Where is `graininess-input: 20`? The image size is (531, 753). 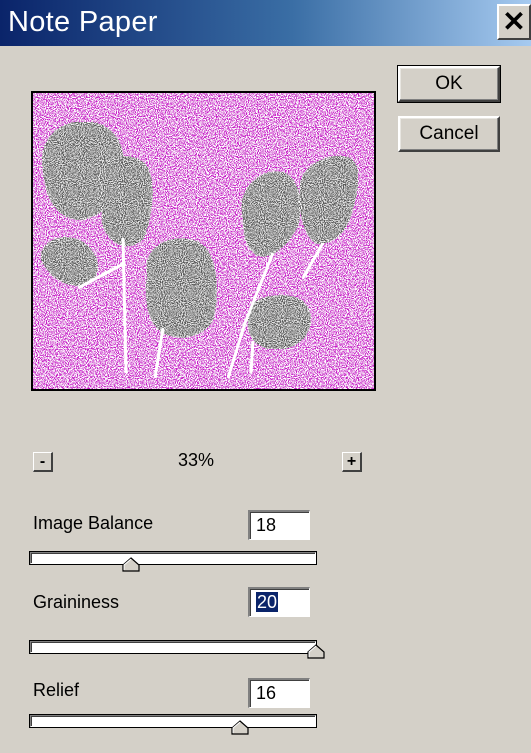 graininess-input: 20 is located at coordinates (279, 602).